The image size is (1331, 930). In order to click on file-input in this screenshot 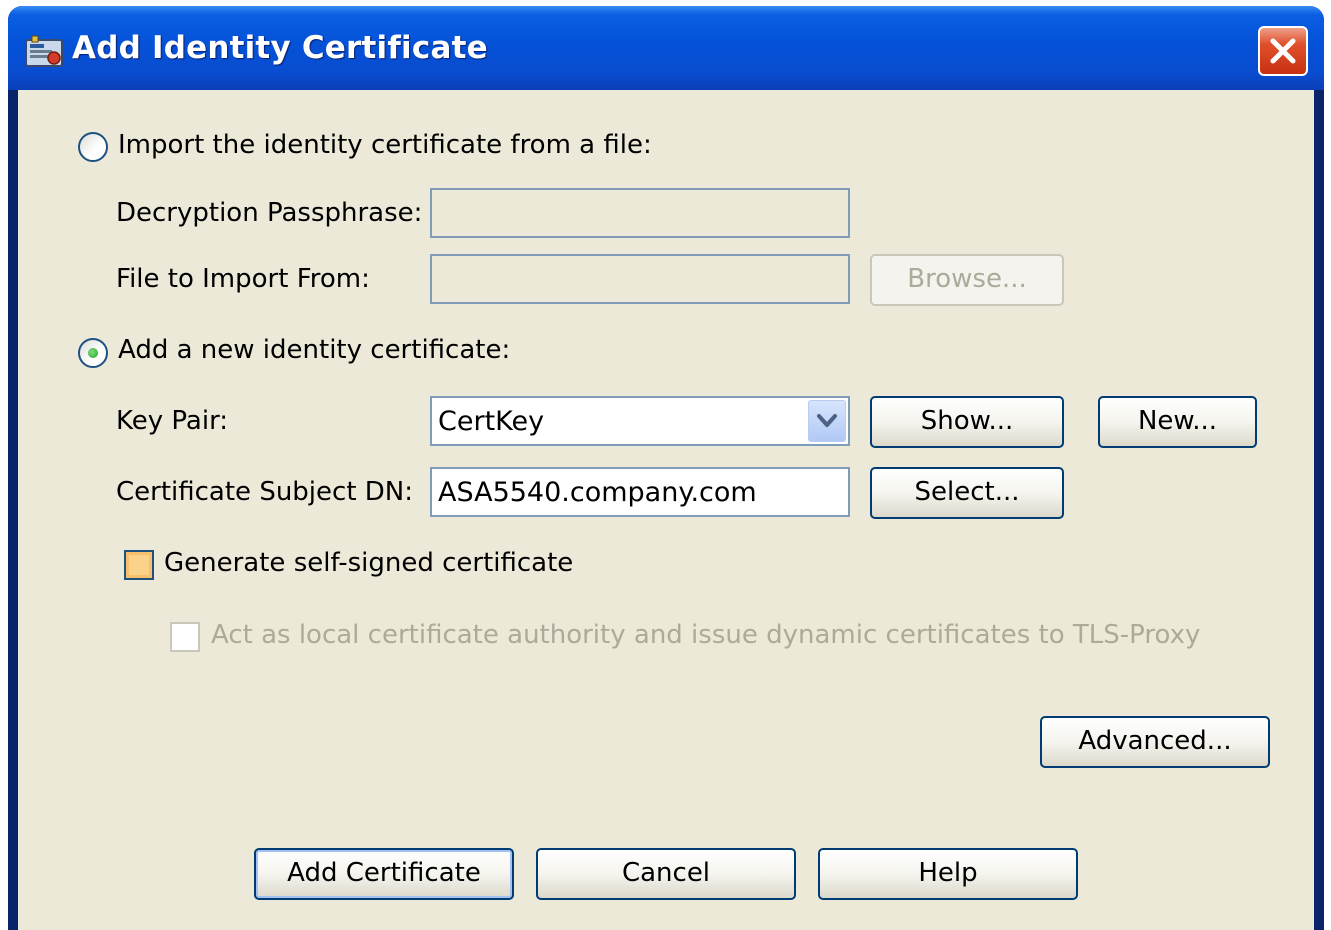, I will do `click(640, 279)`.